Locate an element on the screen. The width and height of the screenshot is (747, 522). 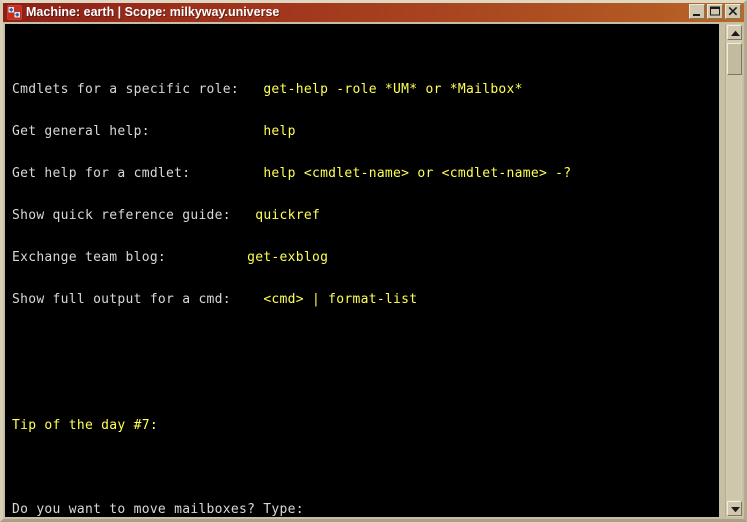
help-command: help is located at coordinates (279, 131).